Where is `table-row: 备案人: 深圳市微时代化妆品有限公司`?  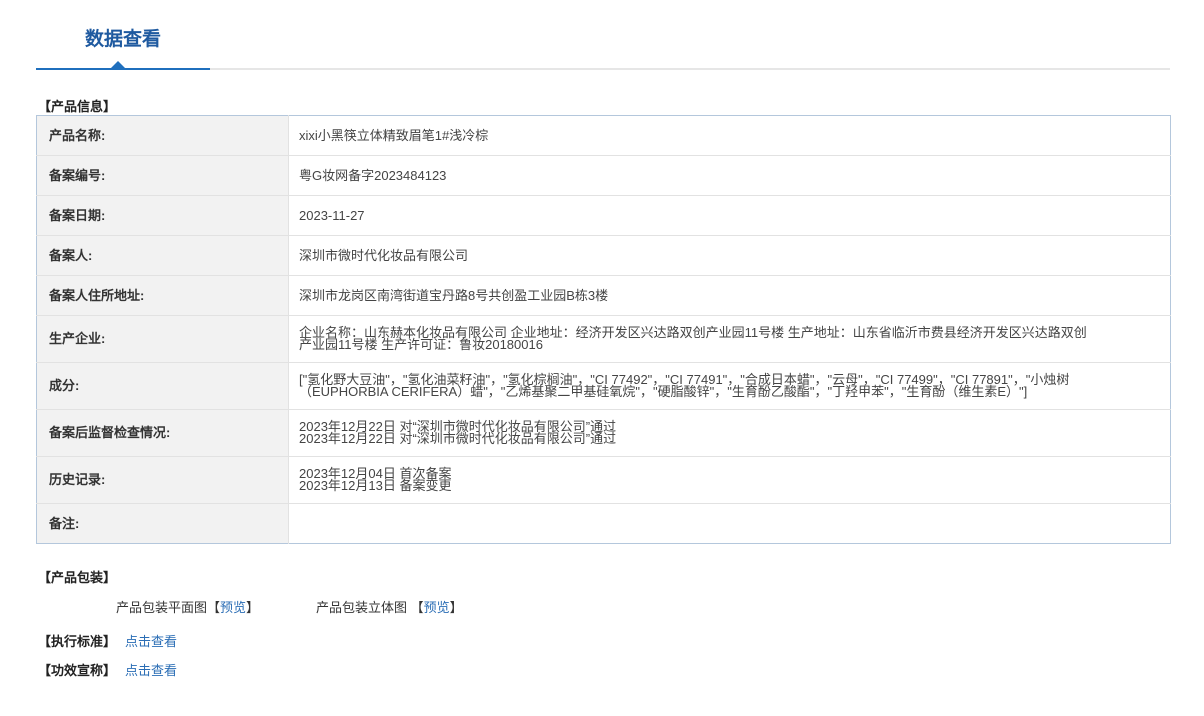 table-row: 备案人: 深圳市微时代化妆品有限公司 is located at coordinates (603, 255).